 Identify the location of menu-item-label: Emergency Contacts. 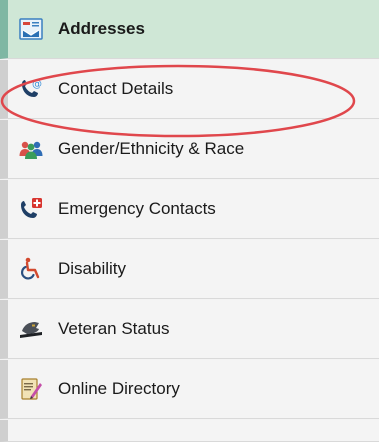
(137, 208).